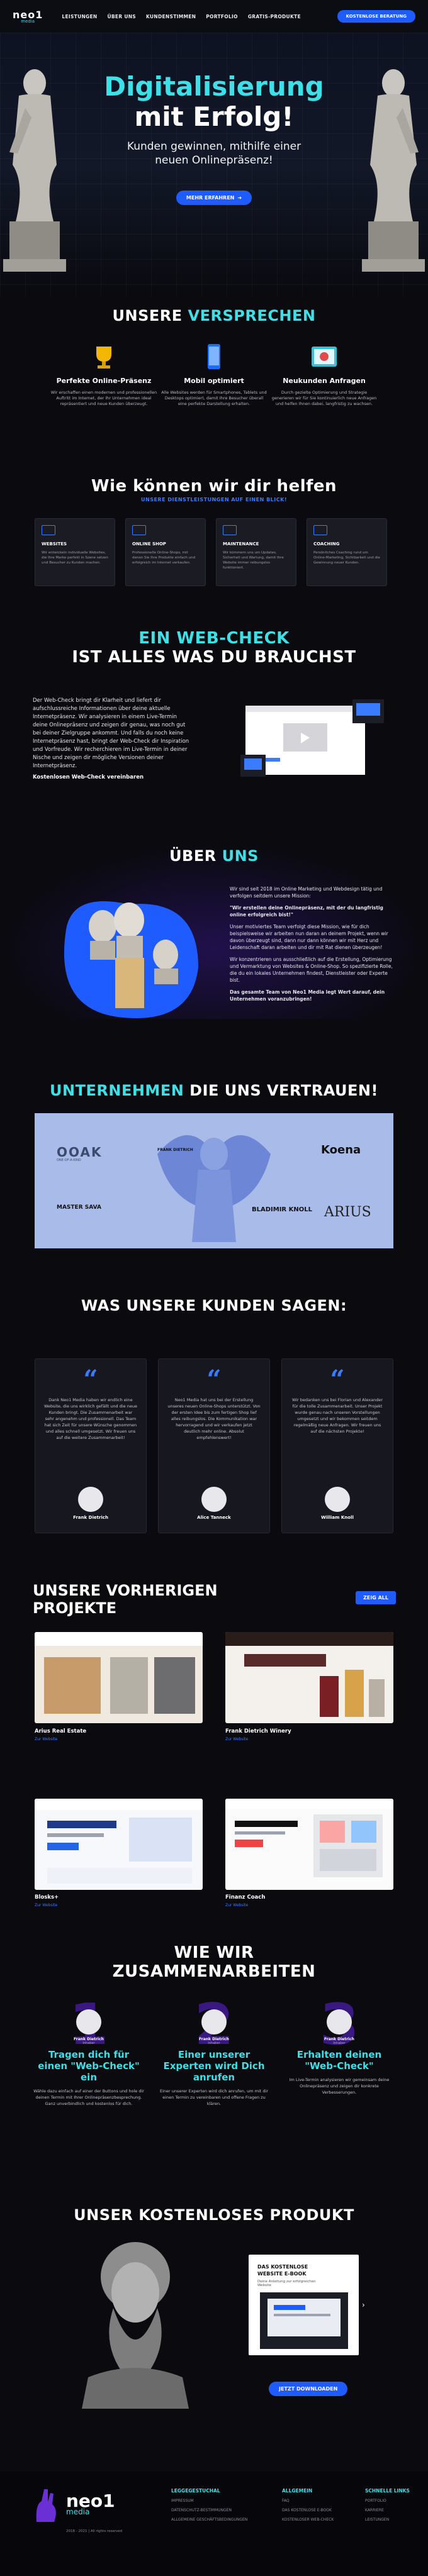 The image size is (428, 2576). I want to click on footer-col-title: ALLGEMEIN, so click(297, 2491).